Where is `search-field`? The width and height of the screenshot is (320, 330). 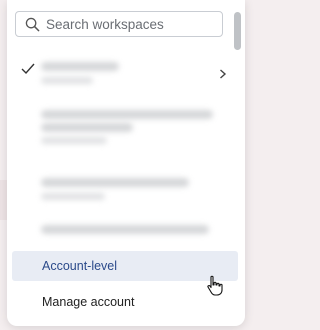
search-field is located at coordinates (119, 24).